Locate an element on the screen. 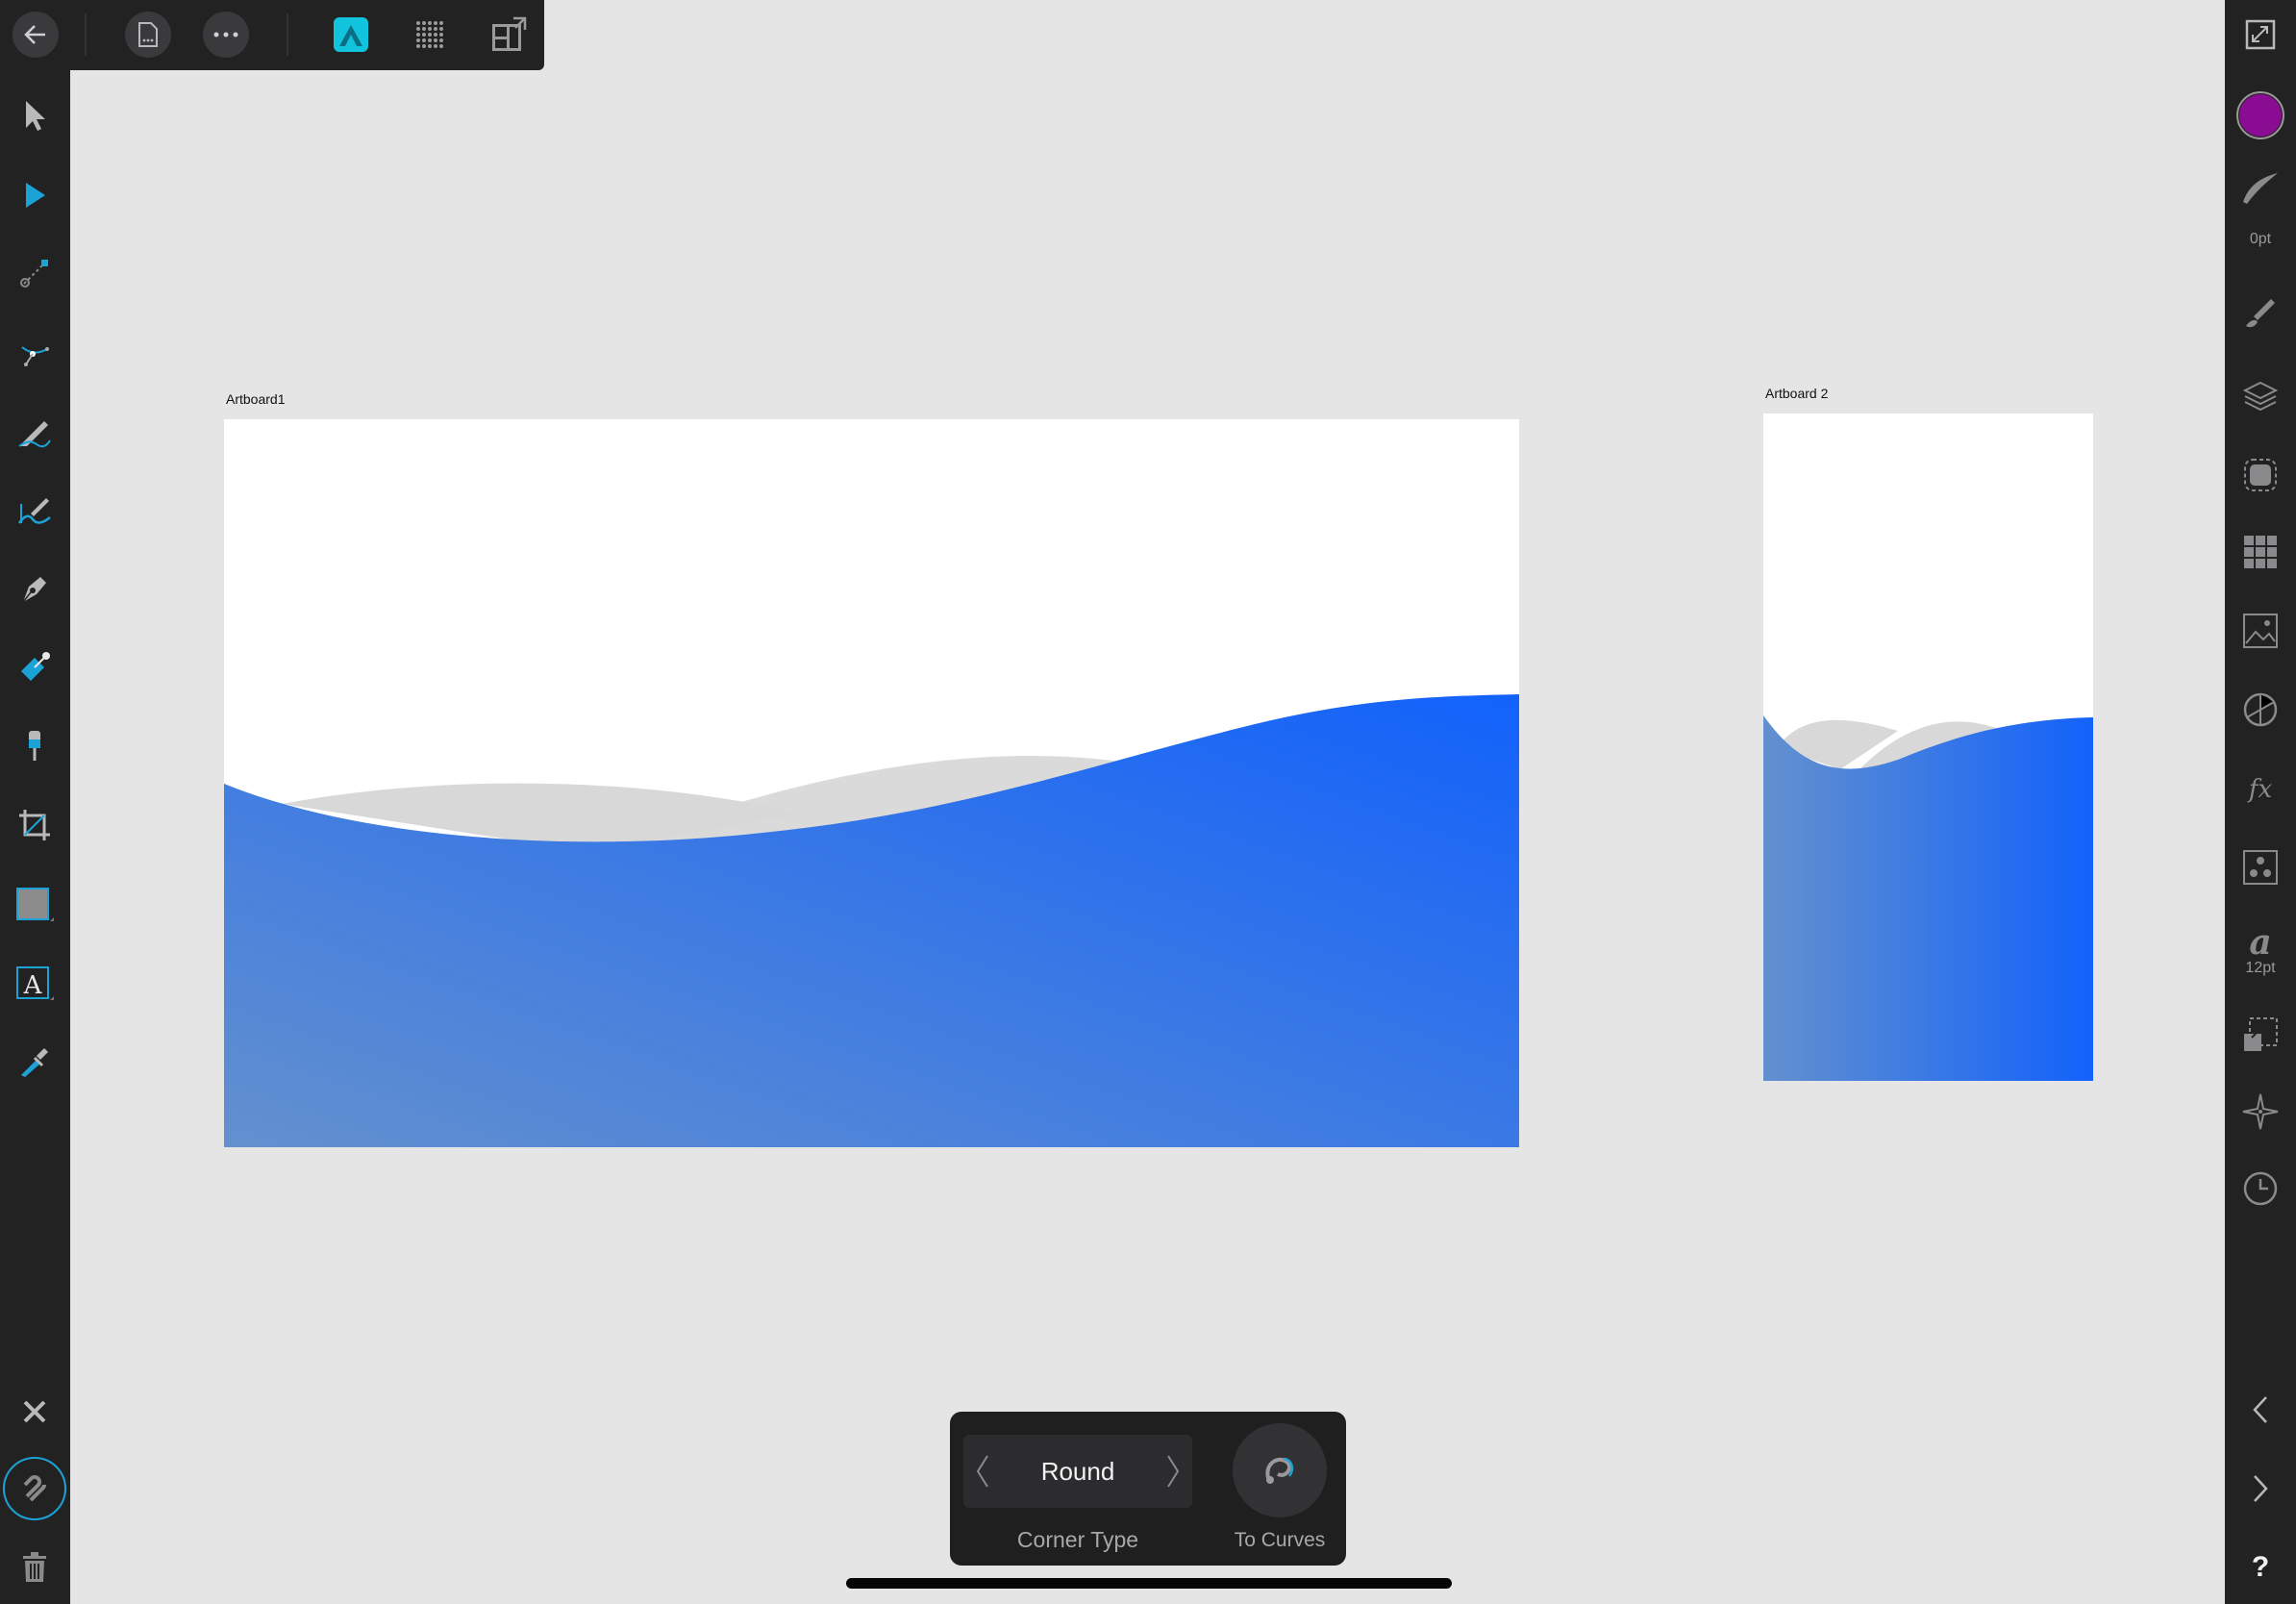 The height and width of the screenshot is (1604, 2296). fill-tool-icon is located at coordinates (34, 667).